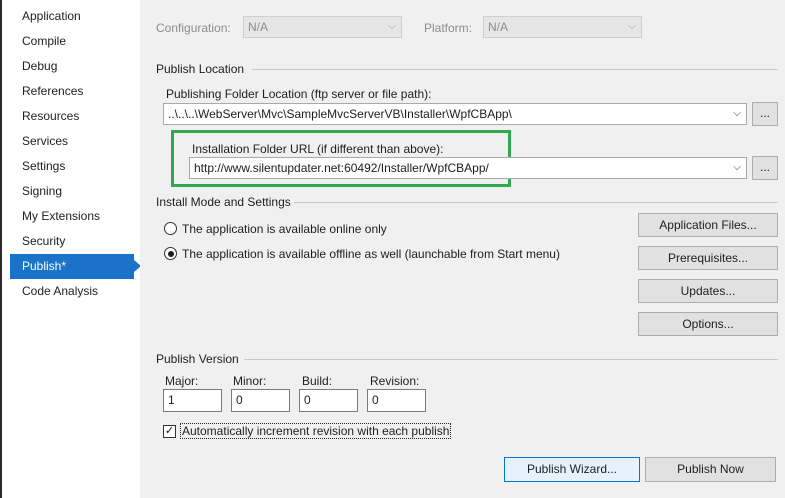 The height and width of the screenshot is (498, 785). I want to click on major-label: Major:, so click(182, 381).